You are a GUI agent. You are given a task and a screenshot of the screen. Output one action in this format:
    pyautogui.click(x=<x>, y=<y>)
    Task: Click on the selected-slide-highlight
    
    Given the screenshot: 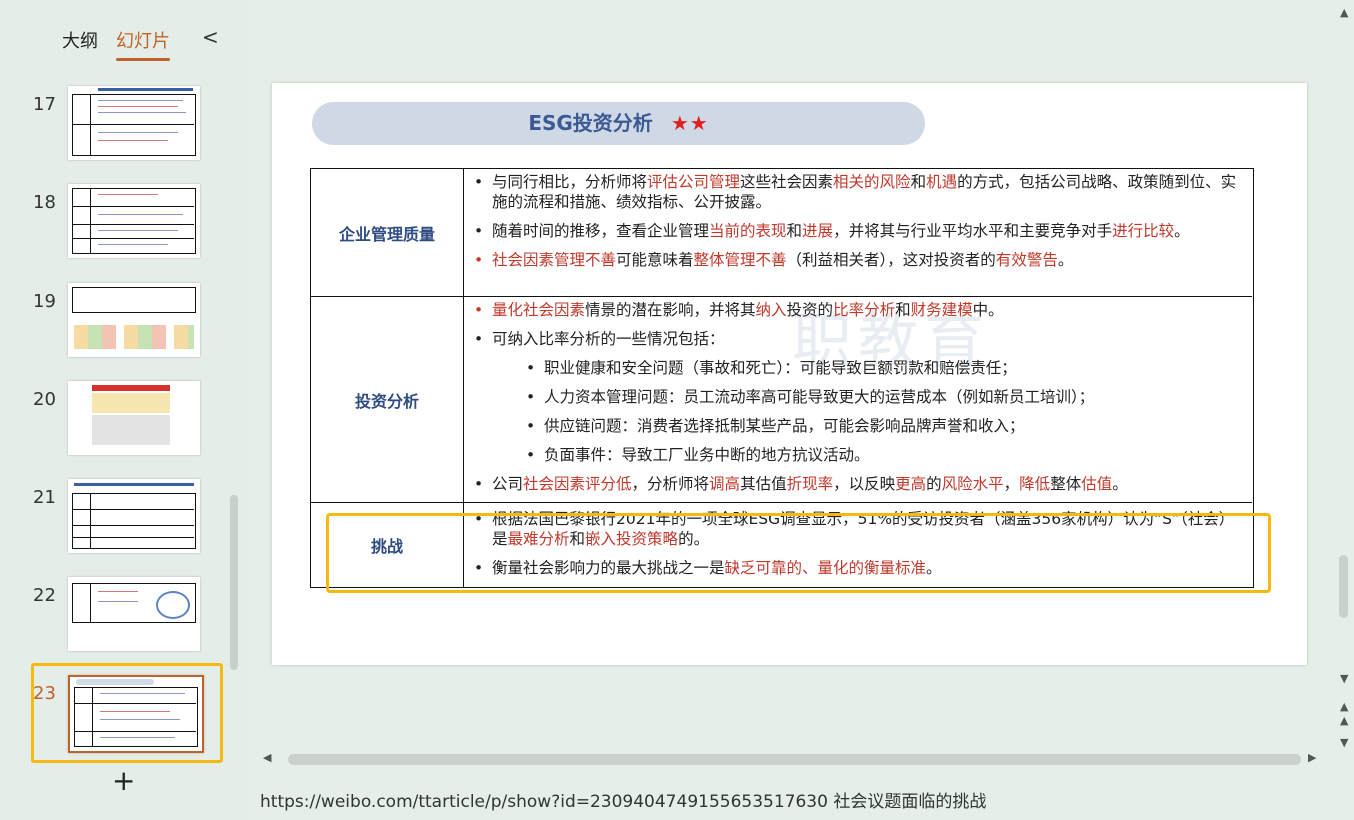 What is the action you would take?
    pyautogui.click(x=127, y=713)
    